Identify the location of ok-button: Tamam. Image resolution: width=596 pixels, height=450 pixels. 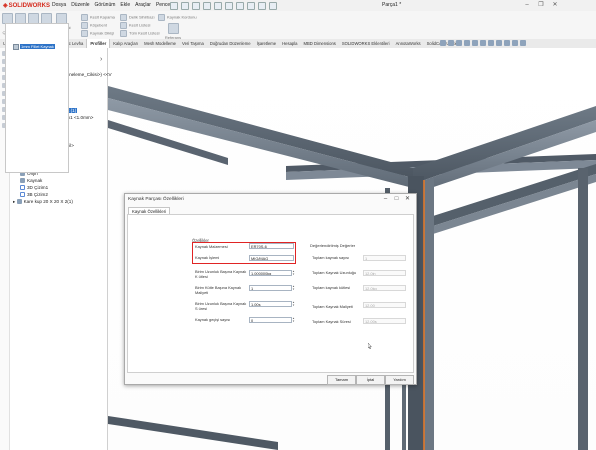
(341, 380).